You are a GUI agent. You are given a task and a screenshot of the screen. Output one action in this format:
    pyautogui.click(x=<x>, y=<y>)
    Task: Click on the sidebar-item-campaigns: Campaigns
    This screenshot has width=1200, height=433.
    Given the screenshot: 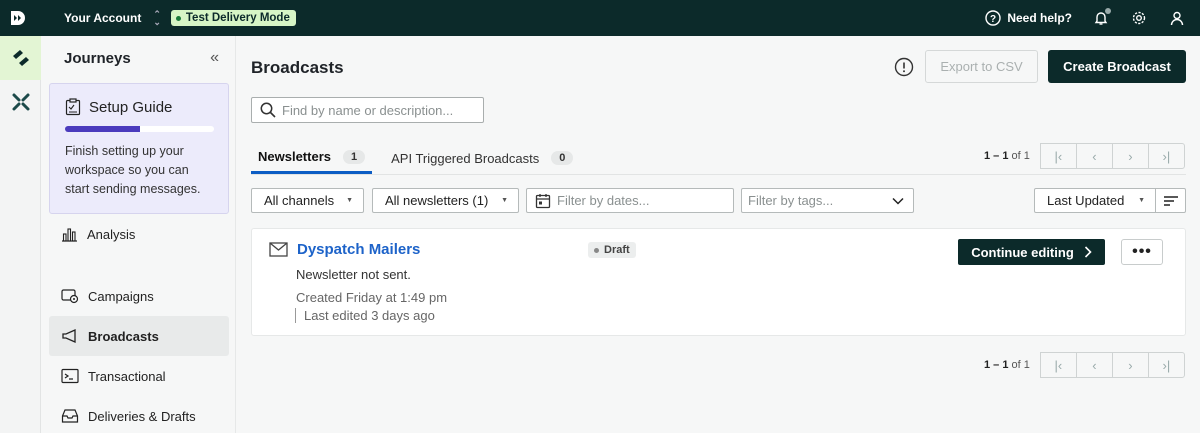 What is the action you would take?
    pyautogui.click(x=139, y=296)
    